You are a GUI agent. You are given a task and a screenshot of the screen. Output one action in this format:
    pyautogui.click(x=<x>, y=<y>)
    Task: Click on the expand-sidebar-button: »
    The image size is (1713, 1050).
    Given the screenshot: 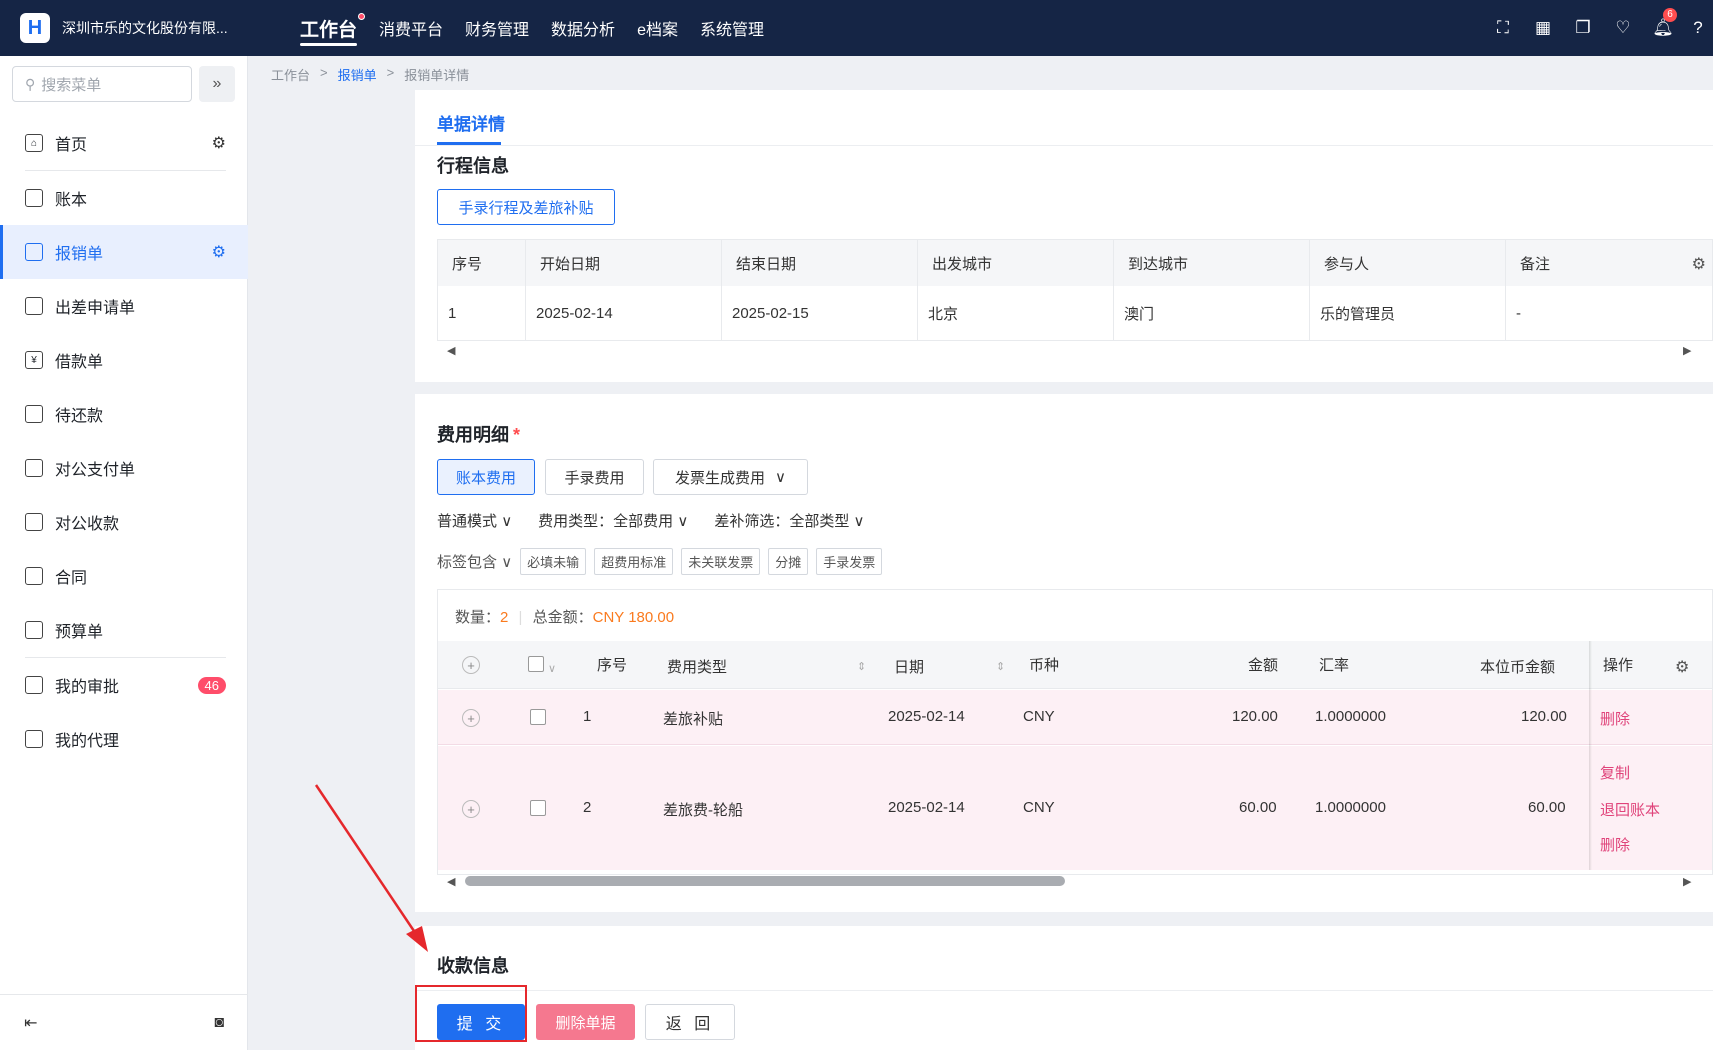 What is the action you would take?
    pyautogui.click(x=217, y=84)
    